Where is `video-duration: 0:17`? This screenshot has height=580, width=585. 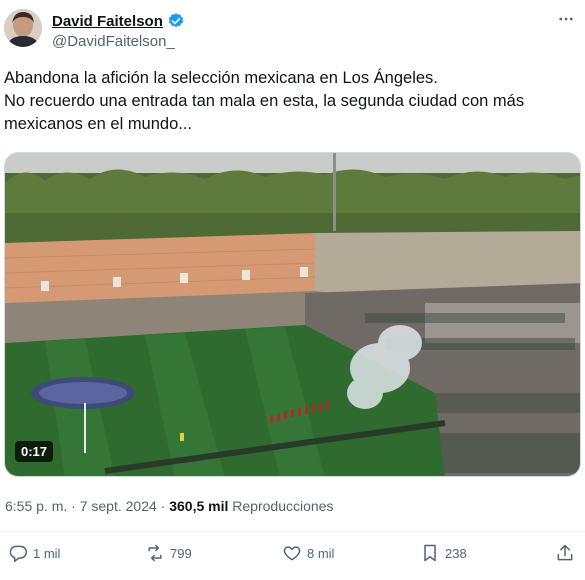
video-duration: 0:17 is located at coordinates (34, 451).